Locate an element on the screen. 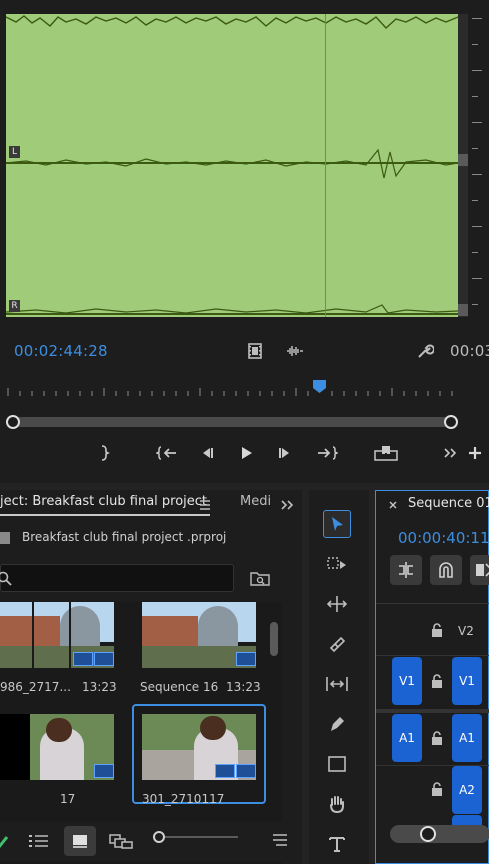  meter-scale is located at coordinates (478, 165).